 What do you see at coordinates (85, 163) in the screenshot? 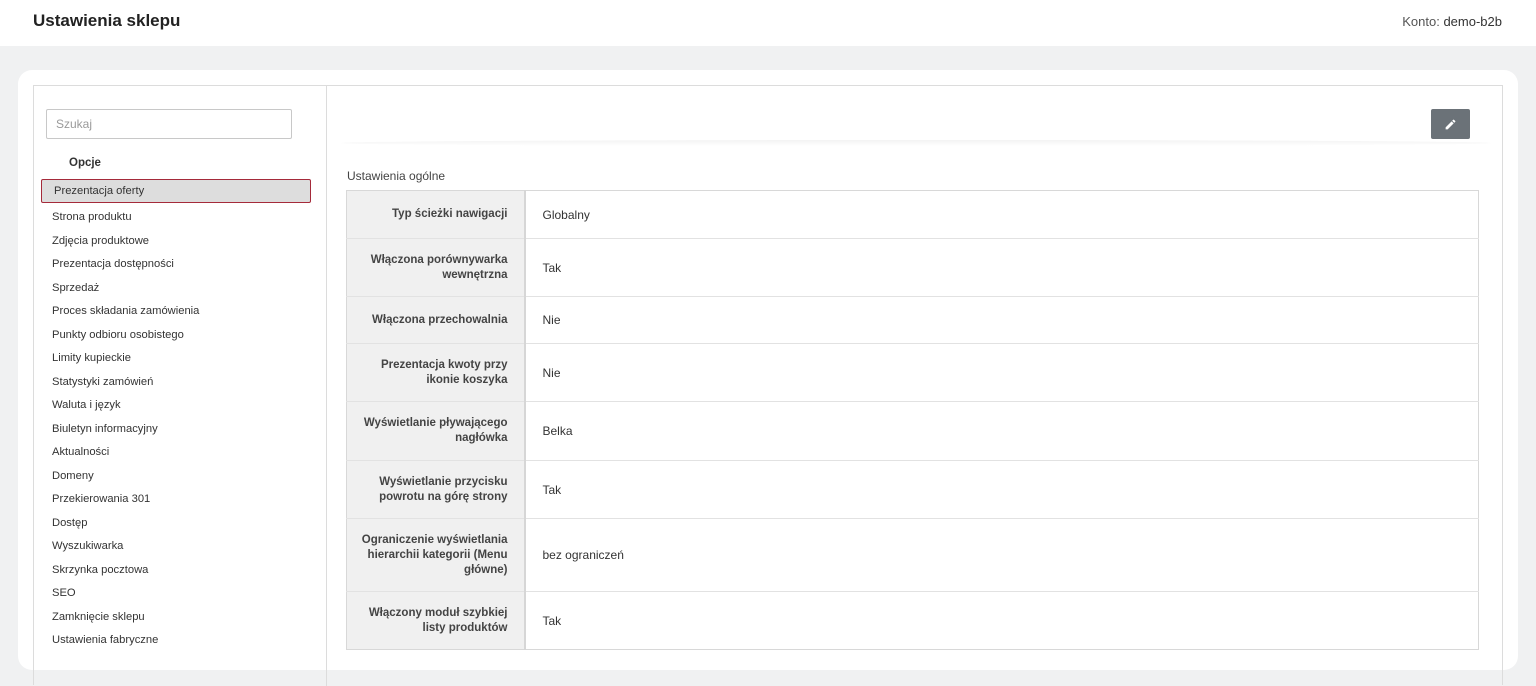
I see `options-heading: Opcje` at bounding box center [85, 163].